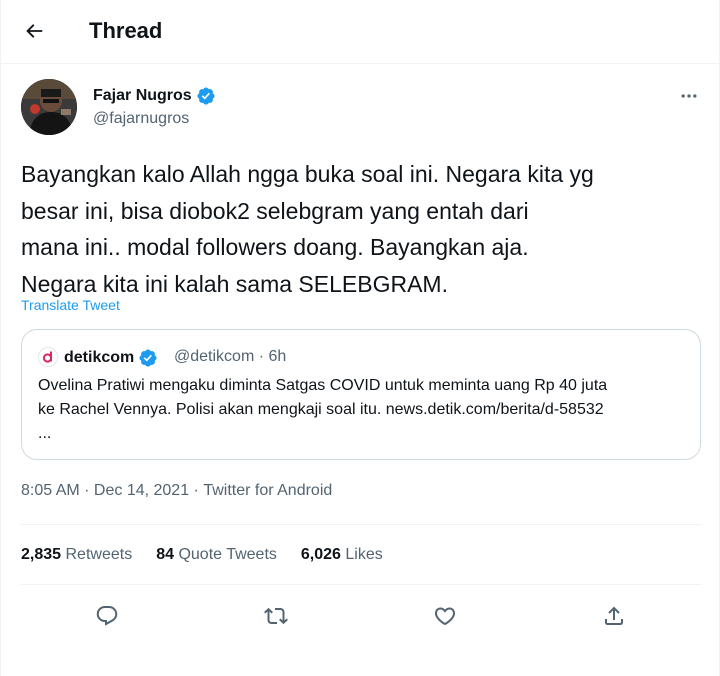  I want to click on tweet-actions, so click(361, 616).